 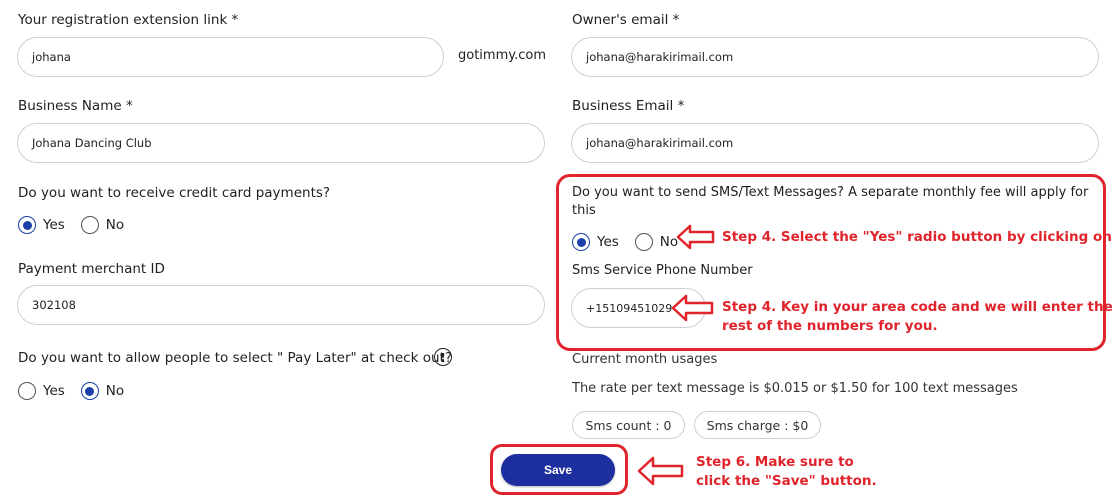 I want to click on registration-link-label: Your registration extension link *, so click(x=128, y=20).